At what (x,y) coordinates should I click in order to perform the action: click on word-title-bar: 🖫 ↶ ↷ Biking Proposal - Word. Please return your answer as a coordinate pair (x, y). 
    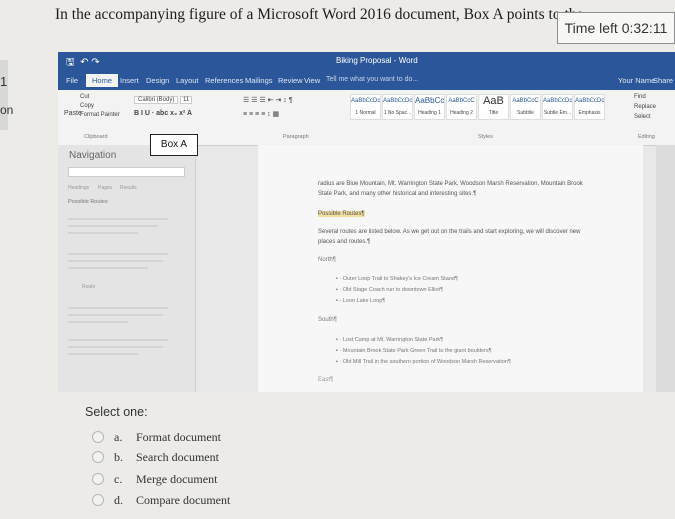
    Looking at the image, I should click on (366, 62).